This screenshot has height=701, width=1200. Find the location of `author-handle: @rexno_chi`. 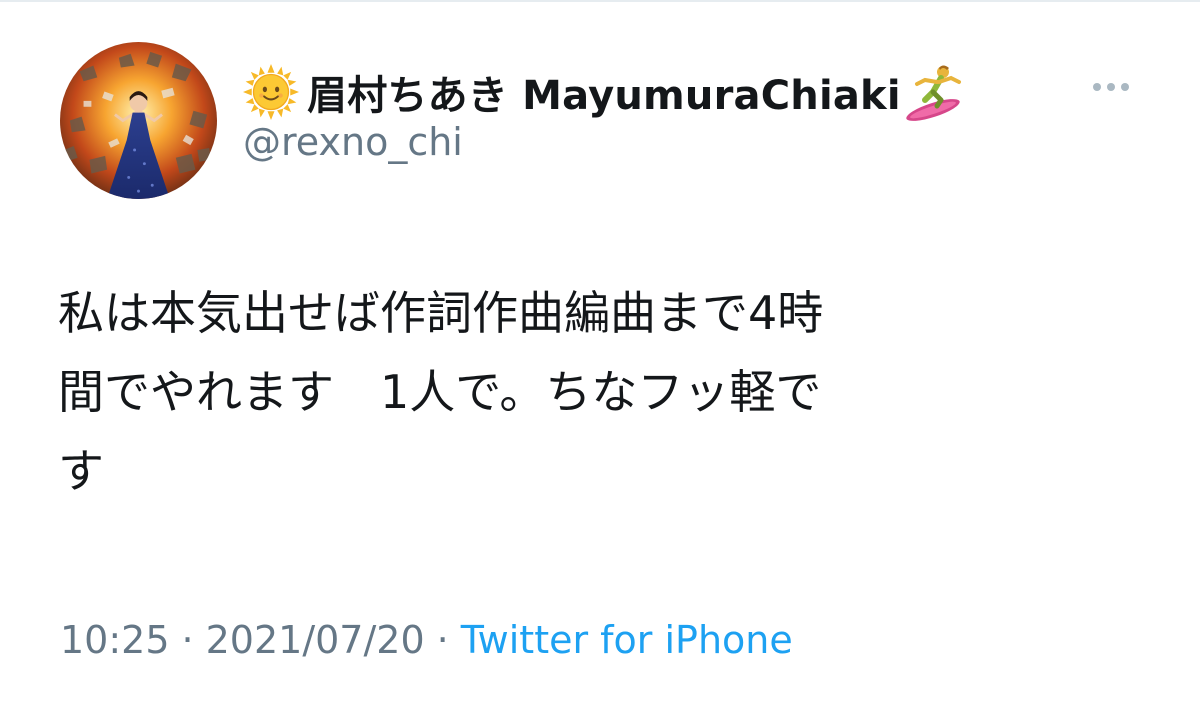

author-handle: @rexno_chi is located at coordinates (353, 142).